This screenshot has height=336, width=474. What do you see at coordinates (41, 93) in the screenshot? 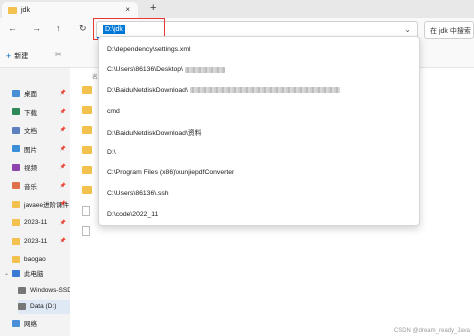
I see `sidebar-item: 桌面 📌` at bounding box center [41, 93].